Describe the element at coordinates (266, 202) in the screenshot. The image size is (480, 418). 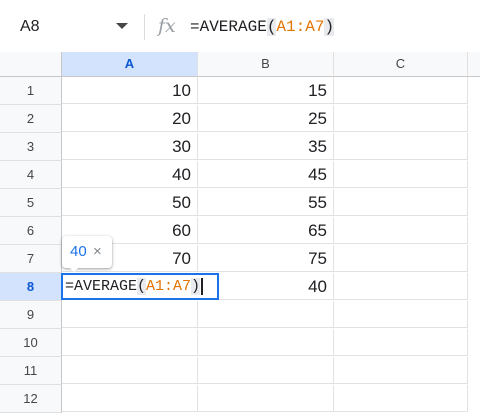
I see `cell-b5: 55` at that location.